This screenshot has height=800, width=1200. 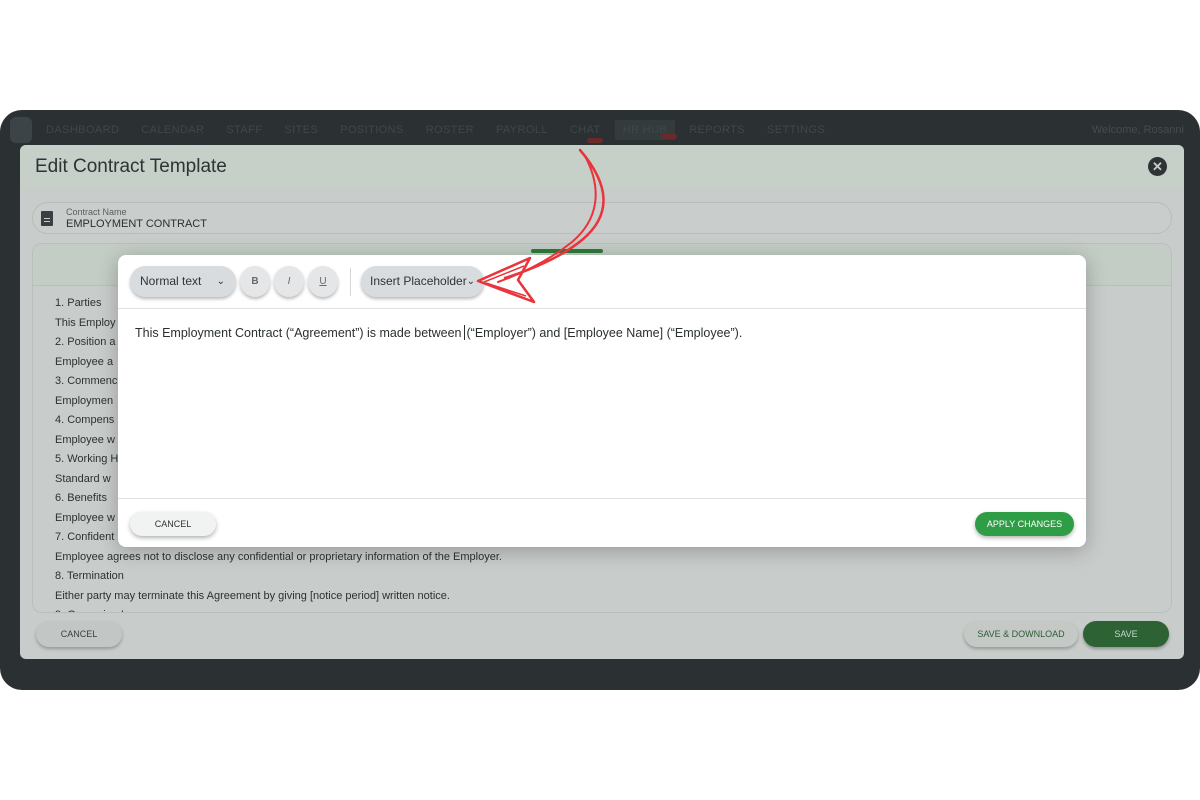 I want to click on nav-chat: CHAT, so click(x=586, y=133).